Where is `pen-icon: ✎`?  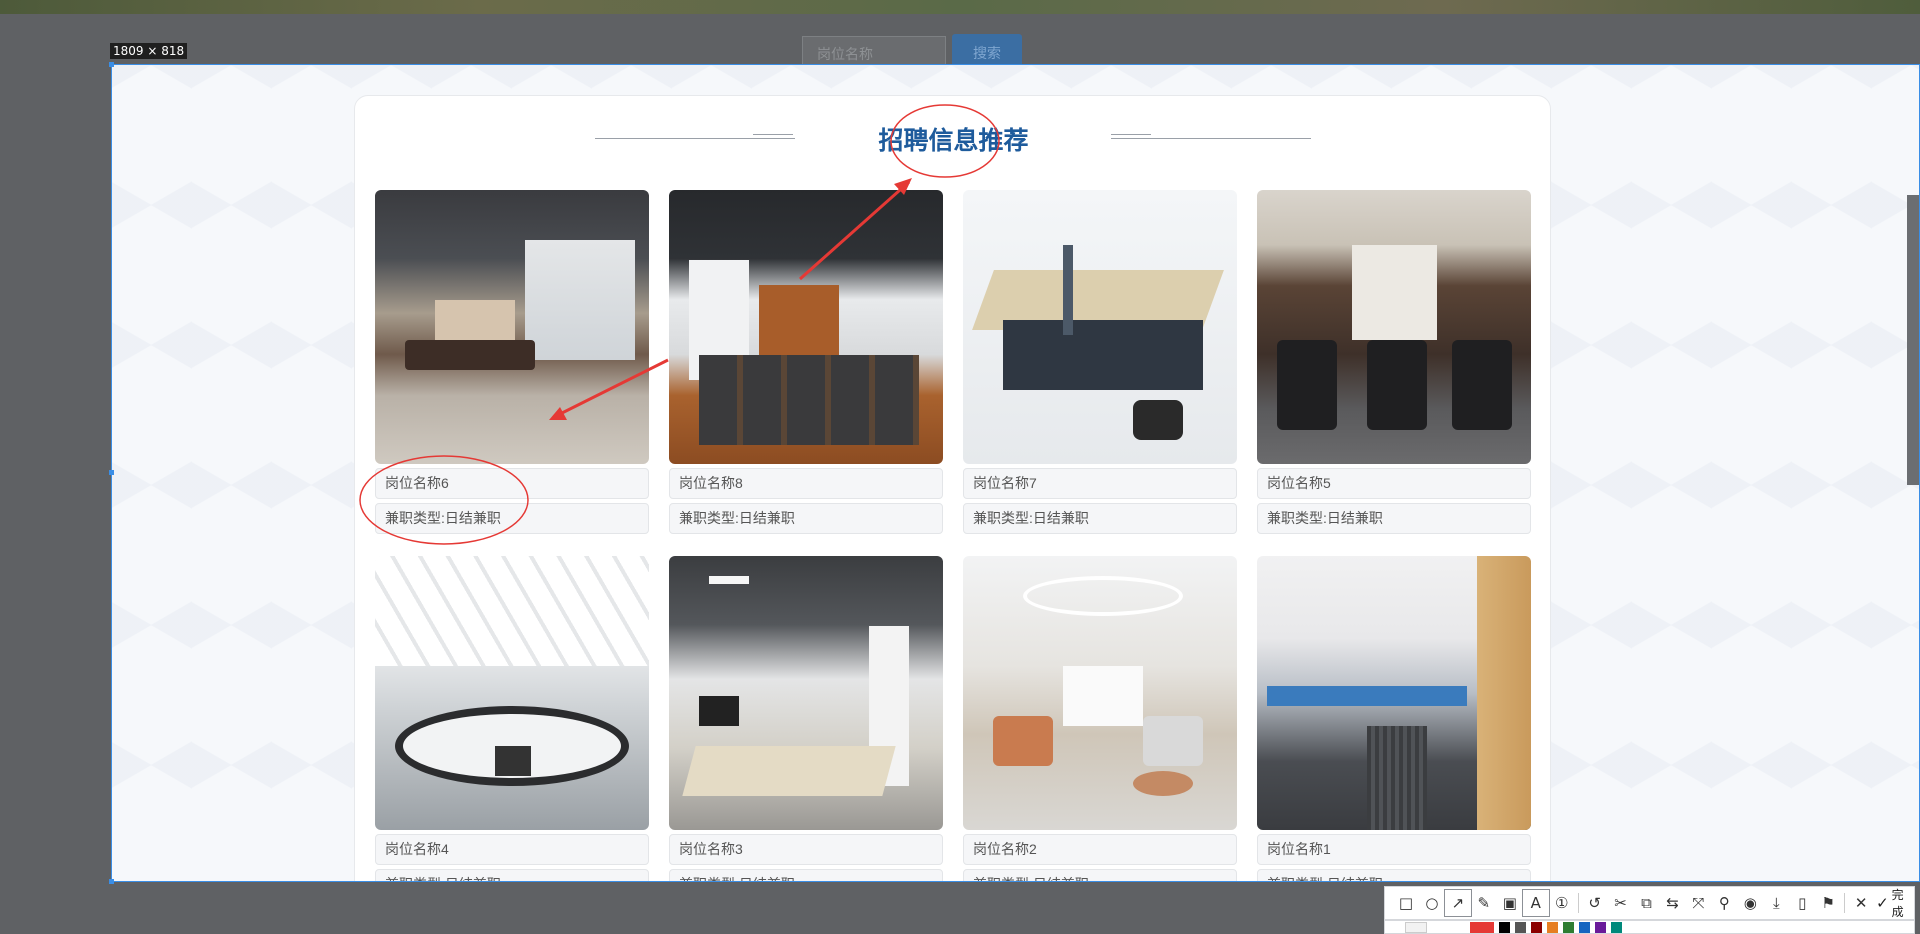 pen-icon: ✎ is located at coordinates (1484, 903).